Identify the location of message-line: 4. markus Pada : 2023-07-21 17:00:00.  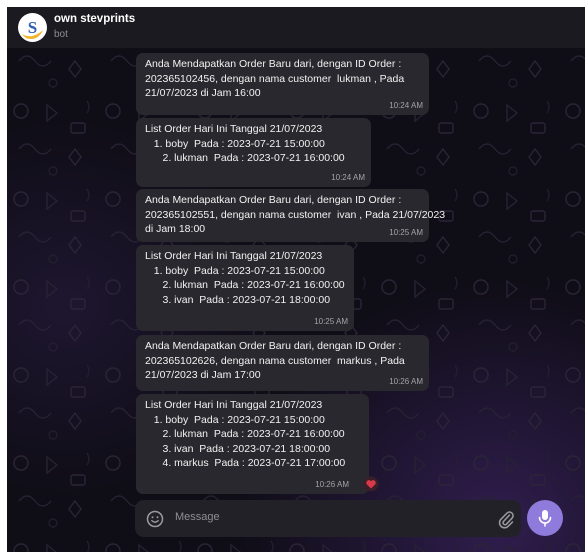
(245, 463).